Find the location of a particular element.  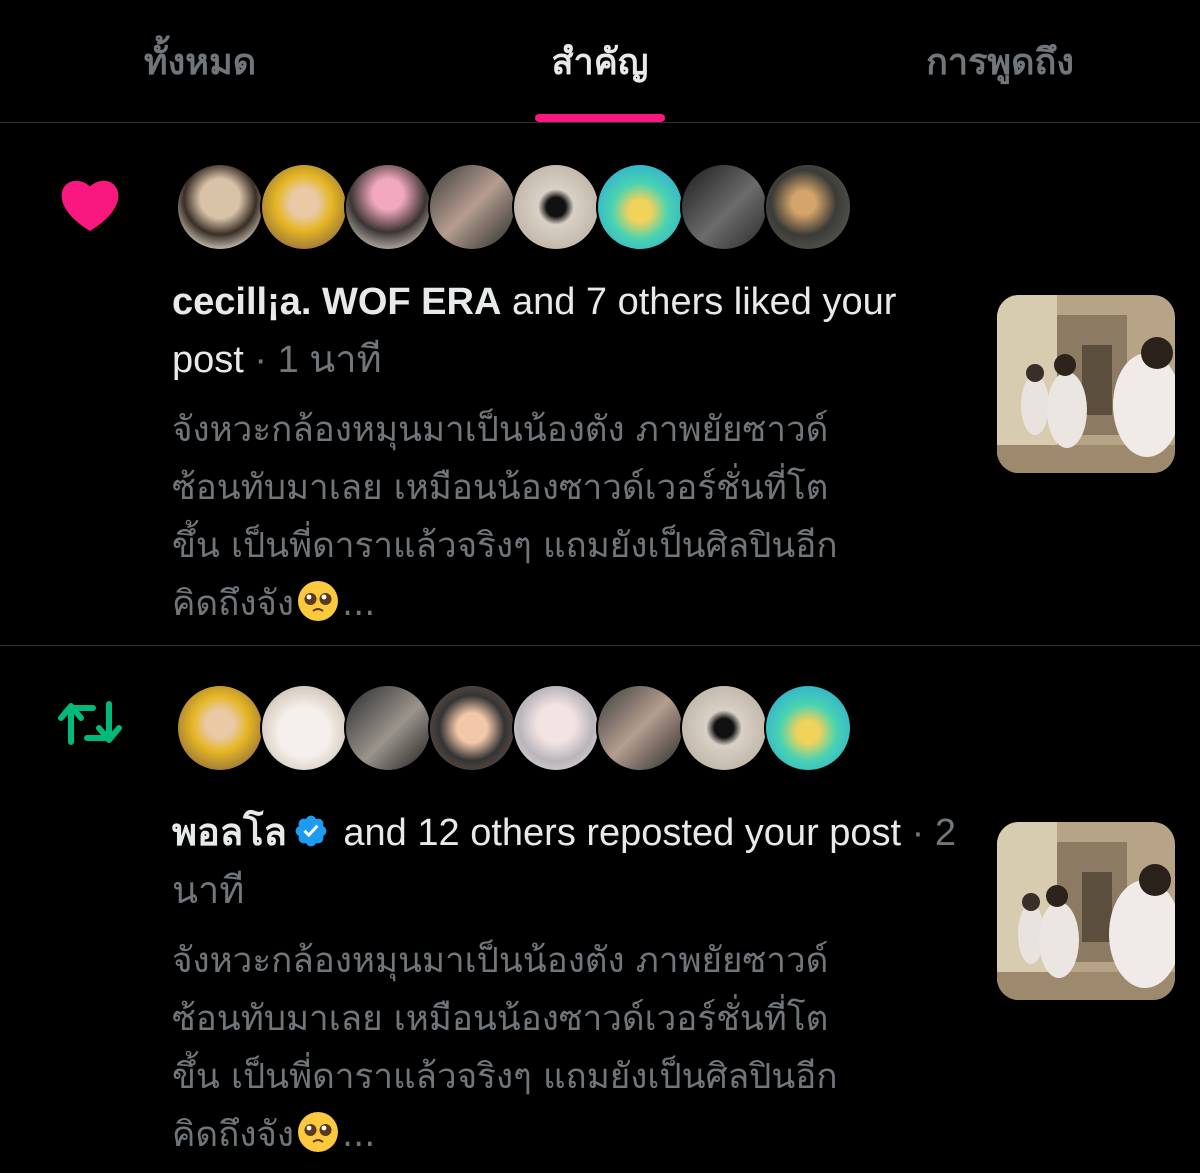

timestamp: 1 นาที is located at coordinates (329, 360).